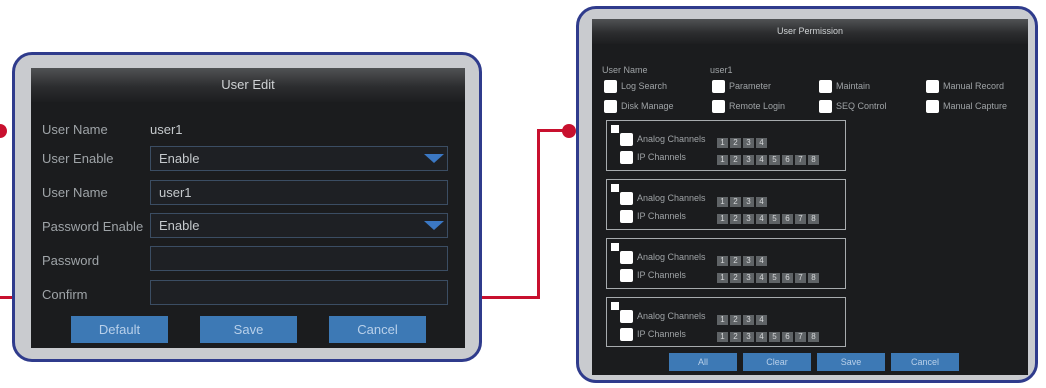 Image resolution: width=1046 pixels, height=388 pixels. I want to click on username-label: User Name, so click(75, 129).